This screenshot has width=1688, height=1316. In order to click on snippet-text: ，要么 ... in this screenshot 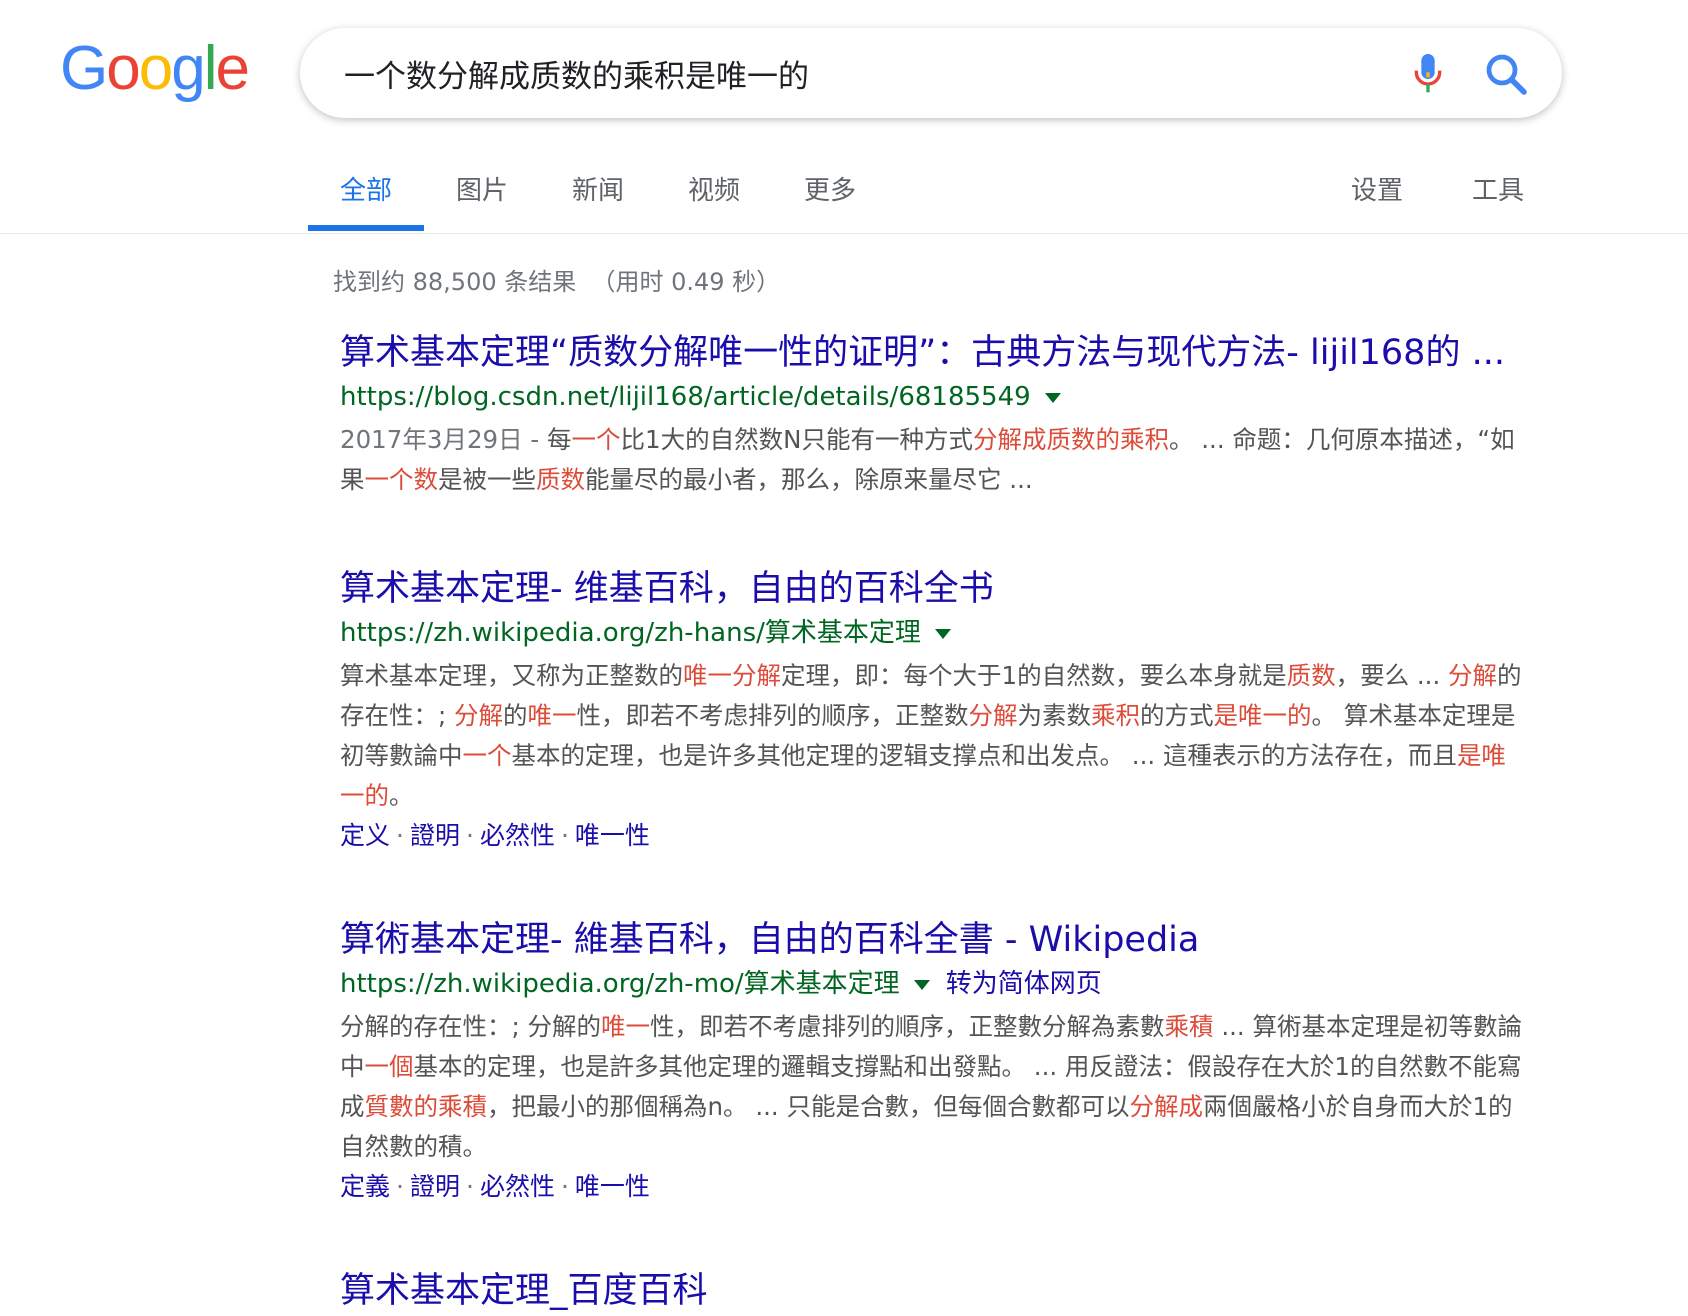, I will do `click(1392, 675)`.